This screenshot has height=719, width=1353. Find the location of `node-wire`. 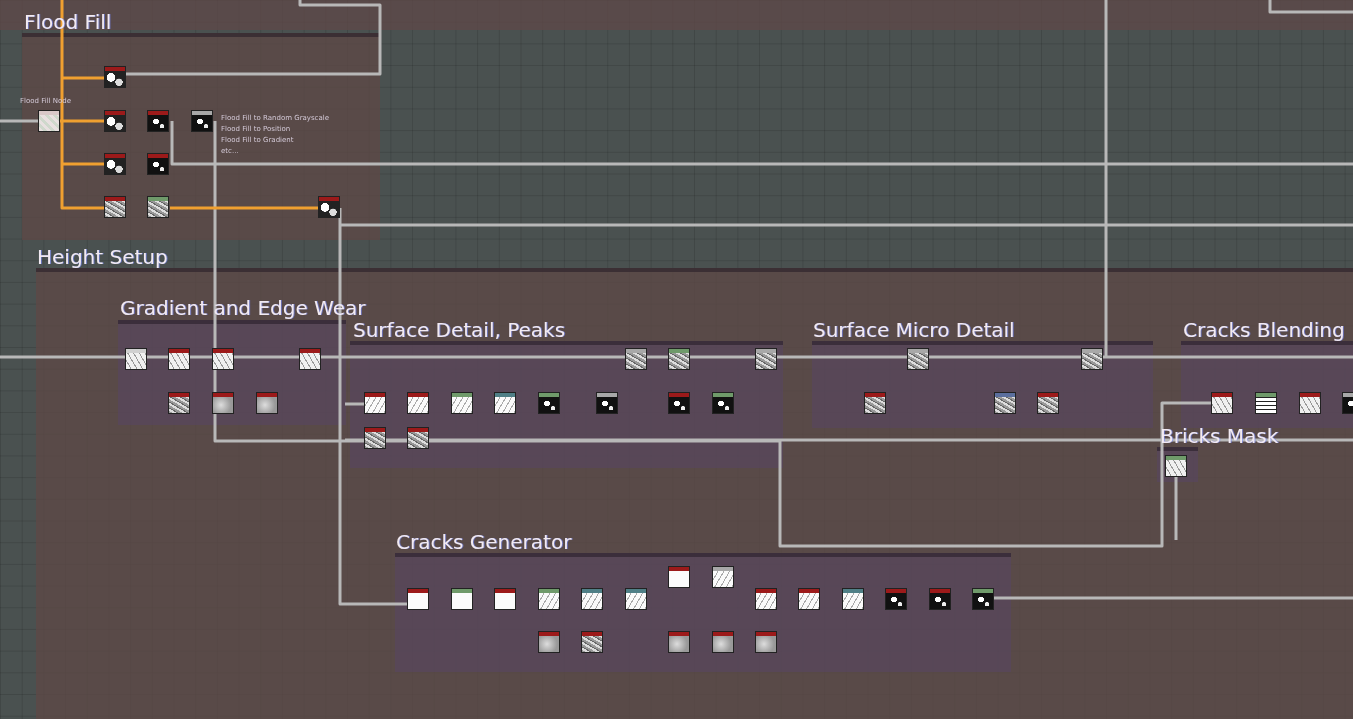

node-wire is located at coordinates (19, 121).